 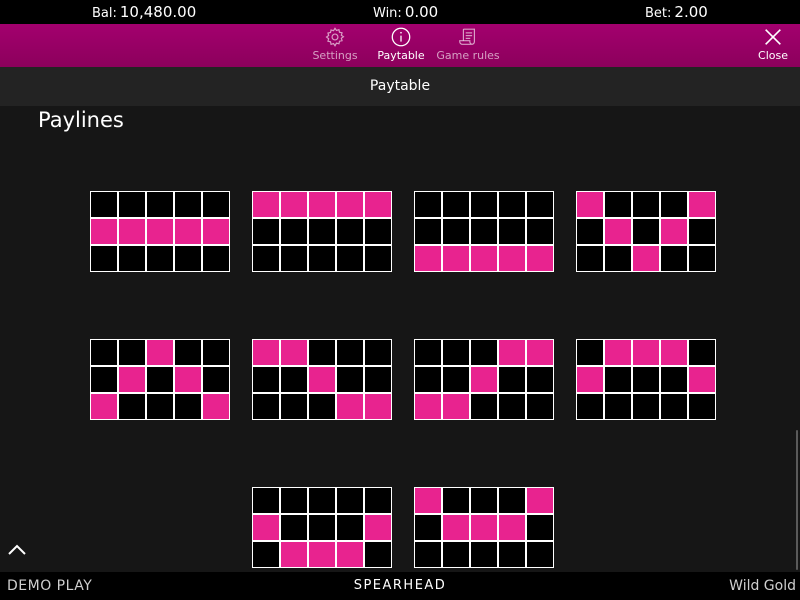 I want to click on balance-label: Bal:, so click(x=104, y=13).